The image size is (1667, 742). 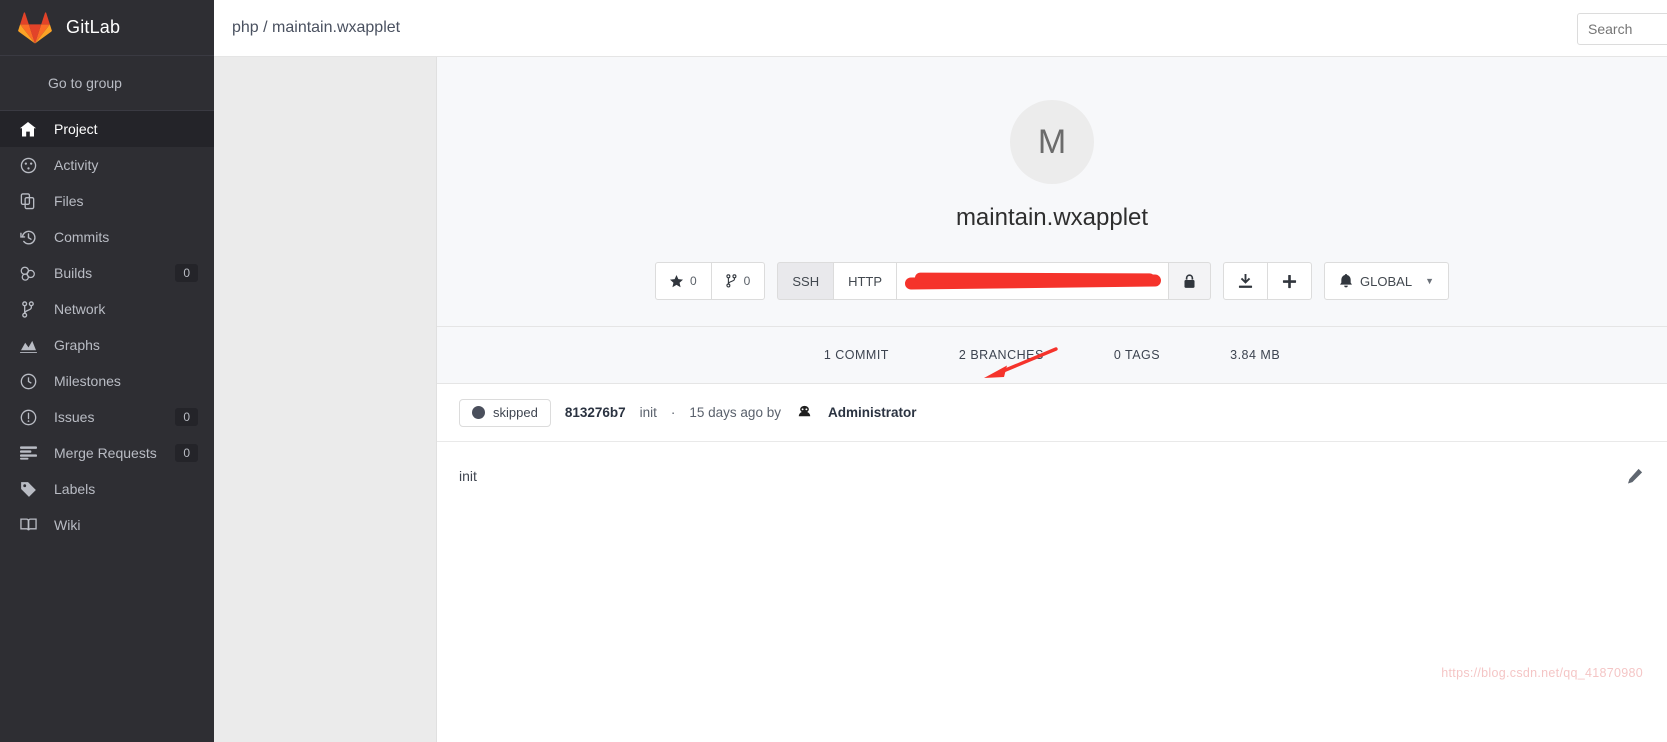 I want to click on redaction-mark, so click(x=1033, y=282).